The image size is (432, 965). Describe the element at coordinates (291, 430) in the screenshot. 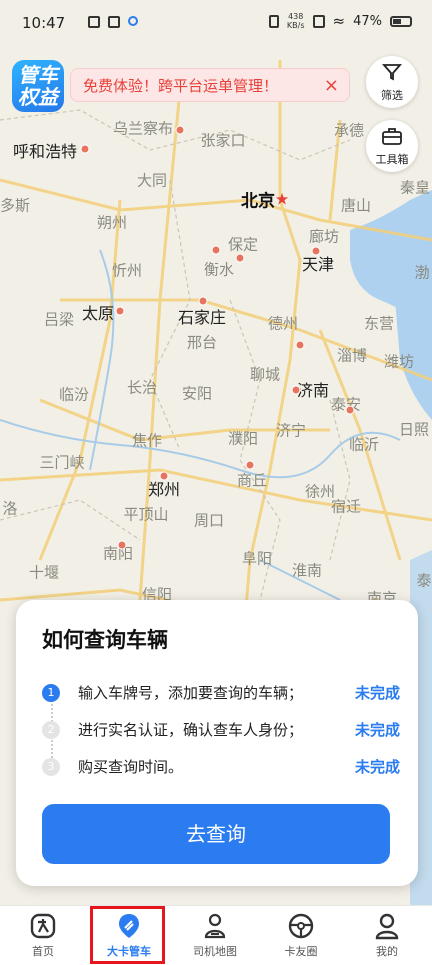

I see `map-city-label: 济宁` at that location.